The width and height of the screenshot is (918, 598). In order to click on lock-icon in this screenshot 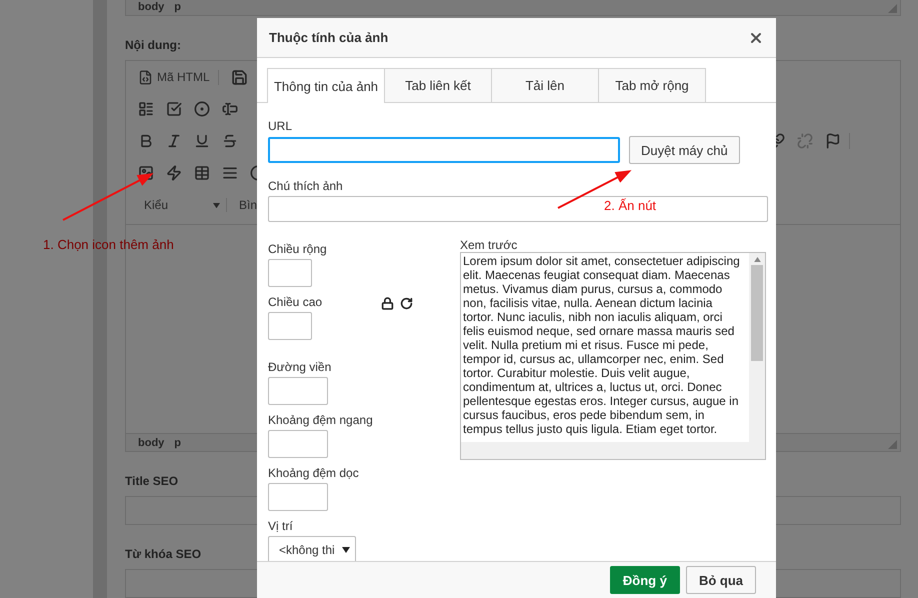, I will do `click(387, 303)`.